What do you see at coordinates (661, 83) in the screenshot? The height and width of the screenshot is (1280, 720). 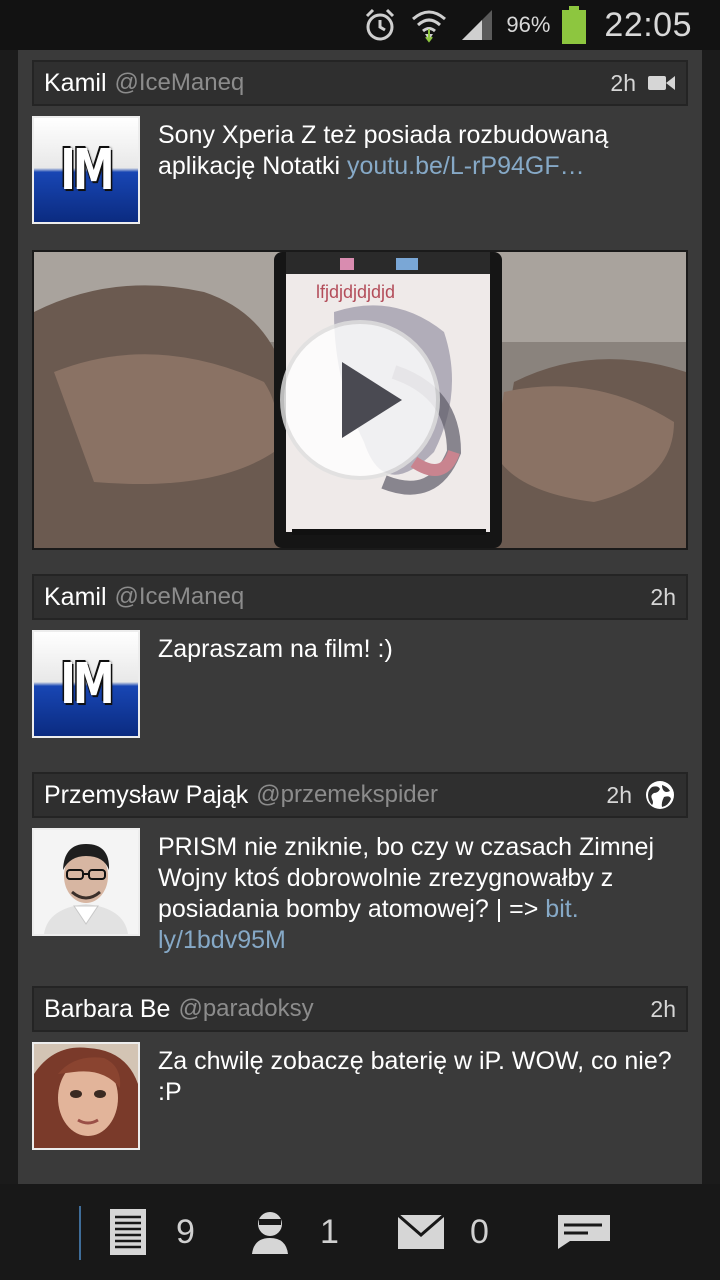 I see `video-camera-icon` at bounding box center [661, 83].